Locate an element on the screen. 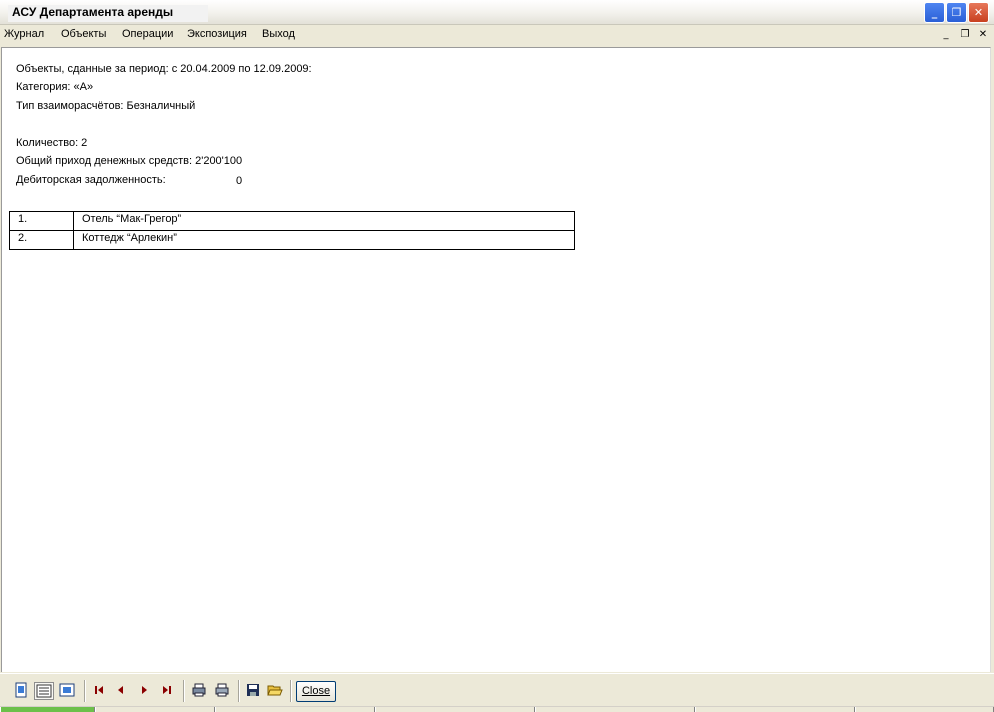  print-setup-icon is located at coordinates (199, 691).